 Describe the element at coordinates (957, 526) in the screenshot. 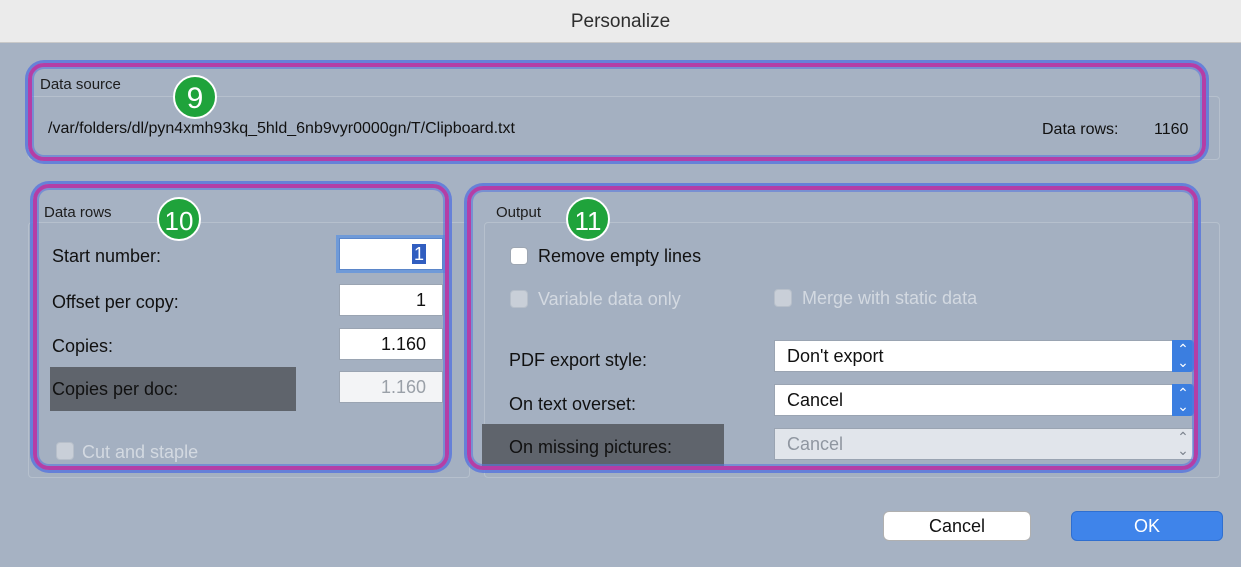

I see `cancel-button: Cancel` at that location.